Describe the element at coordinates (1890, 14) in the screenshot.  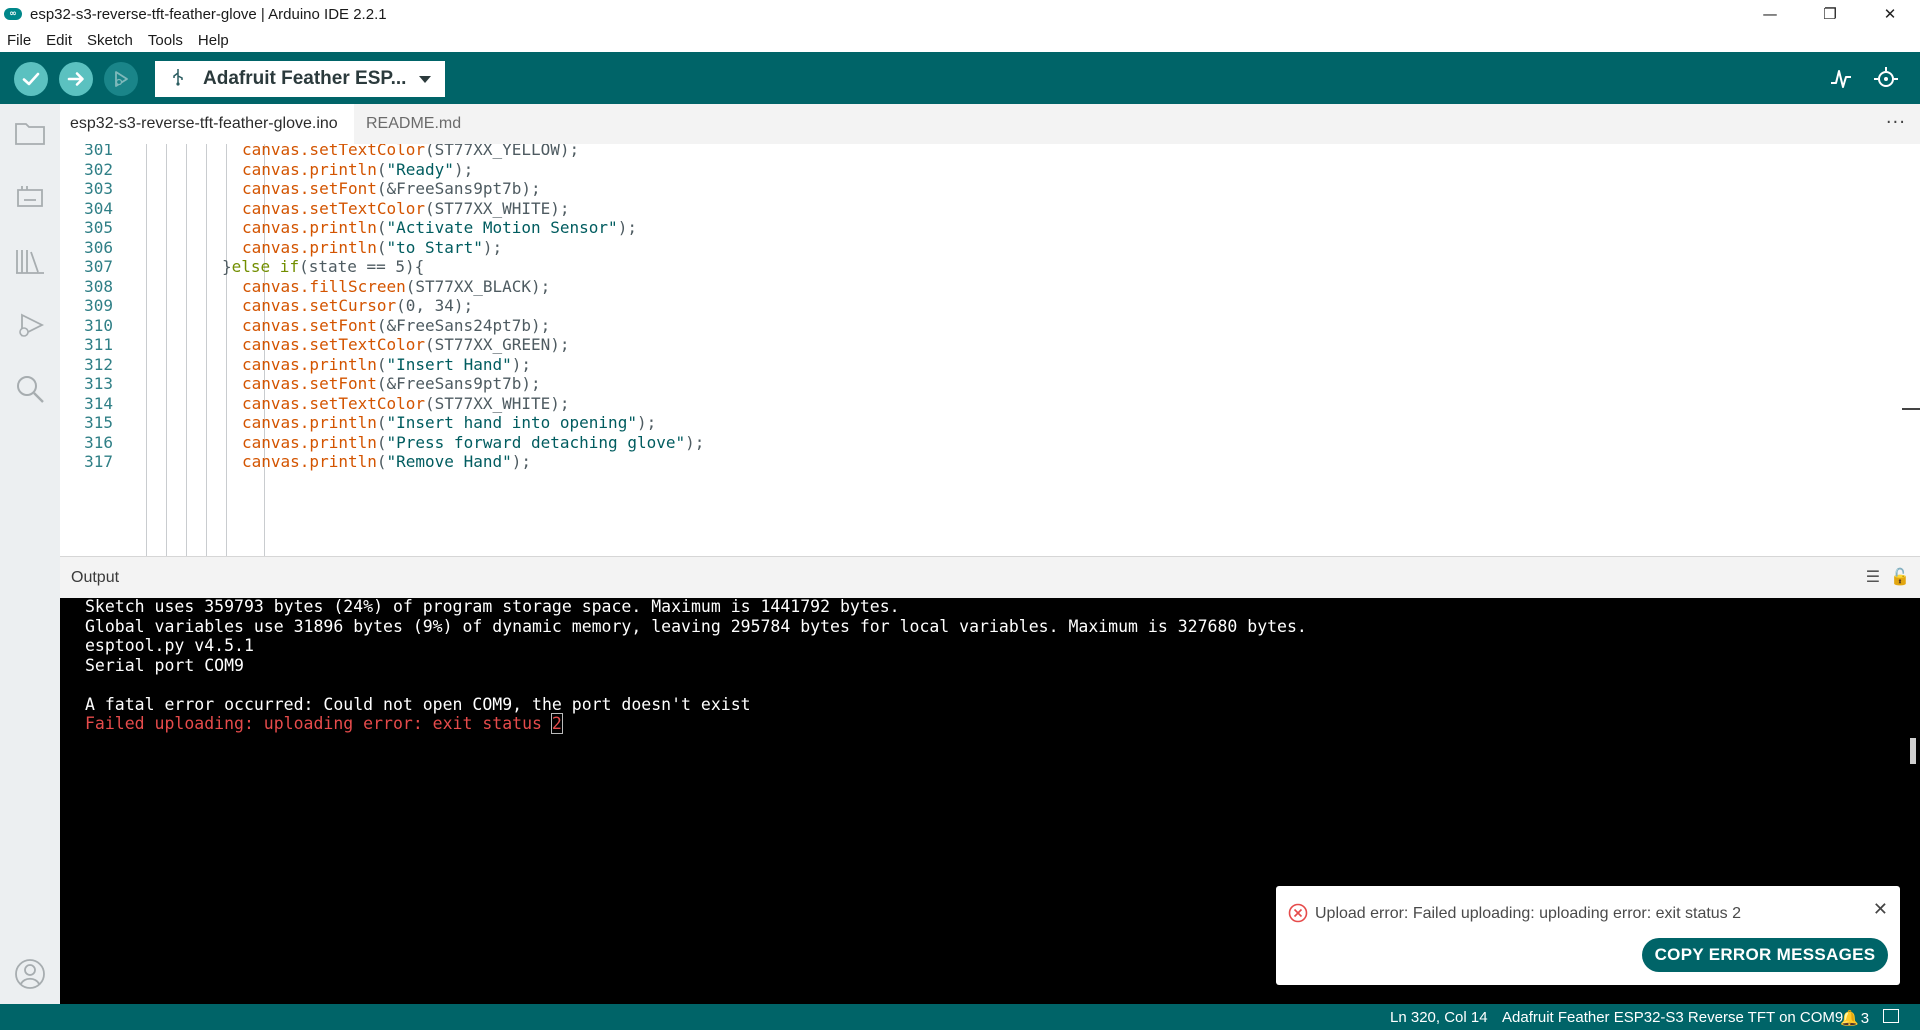
I see `close-window-button: ✕` at that location.